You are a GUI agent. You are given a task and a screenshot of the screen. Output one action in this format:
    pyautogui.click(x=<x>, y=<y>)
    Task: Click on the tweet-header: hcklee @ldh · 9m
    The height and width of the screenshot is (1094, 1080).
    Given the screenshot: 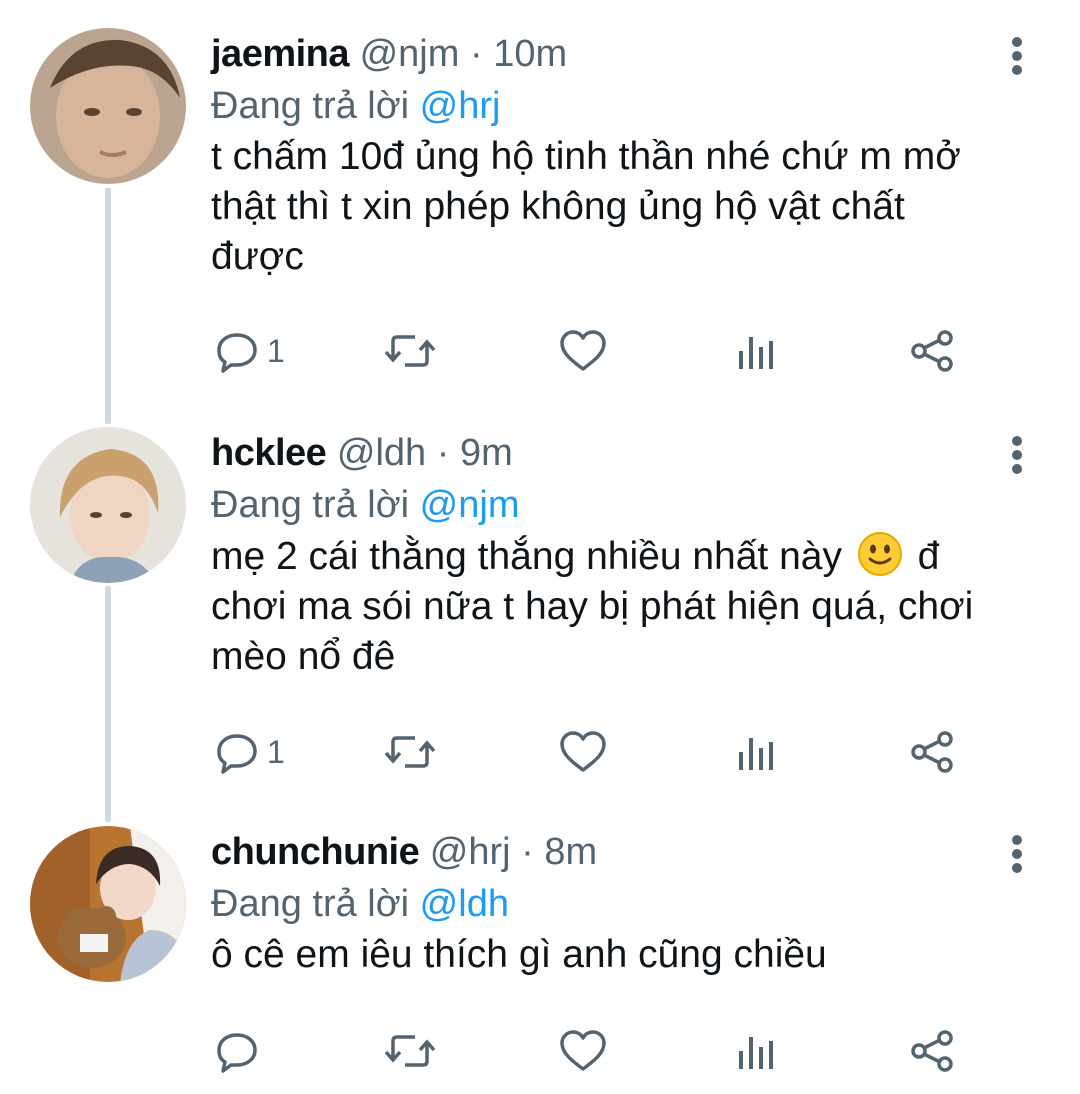 What is the action you would take?
    pyautogui.click(x=362, y=453)
    